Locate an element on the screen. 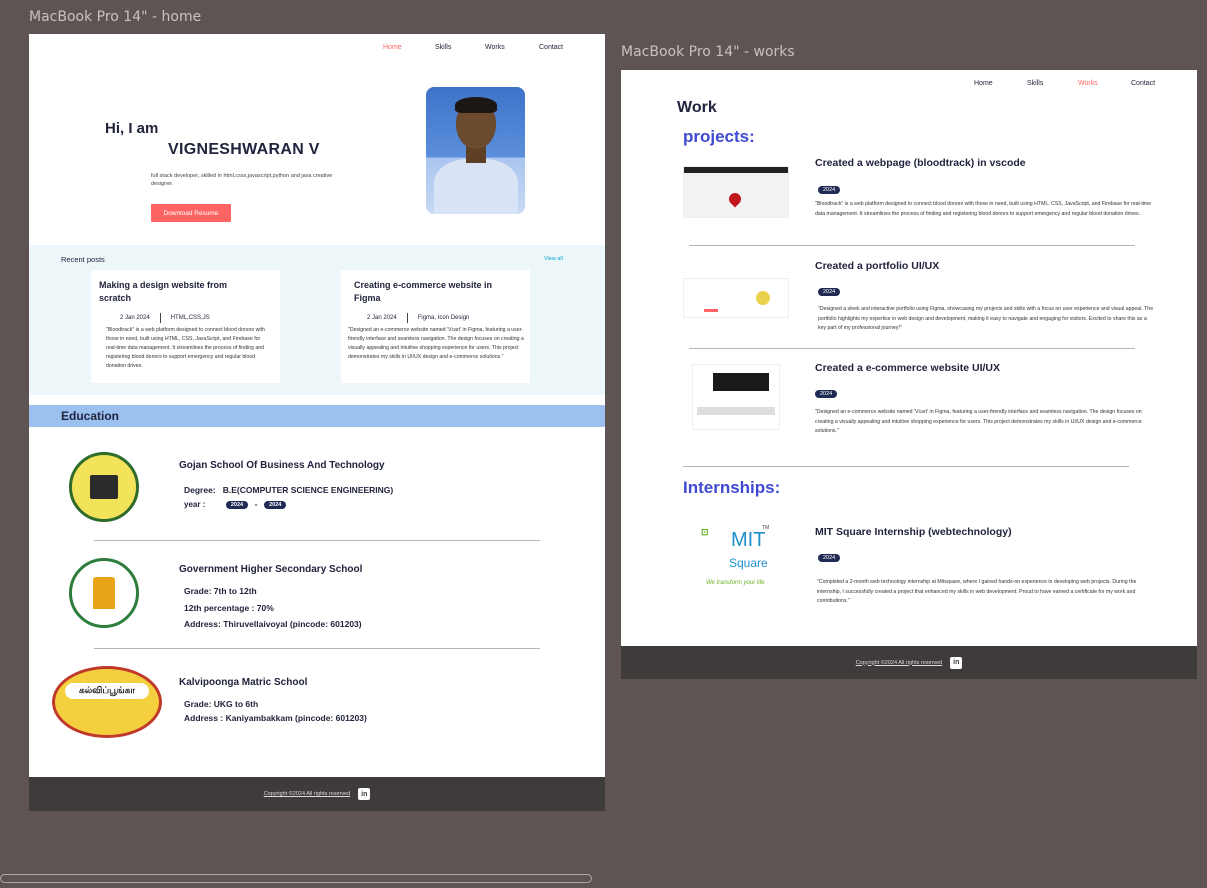 The height and width of the screenshot is (888, 1207). recent-posts-title: Recent posts is located at coordinates (83, 259).